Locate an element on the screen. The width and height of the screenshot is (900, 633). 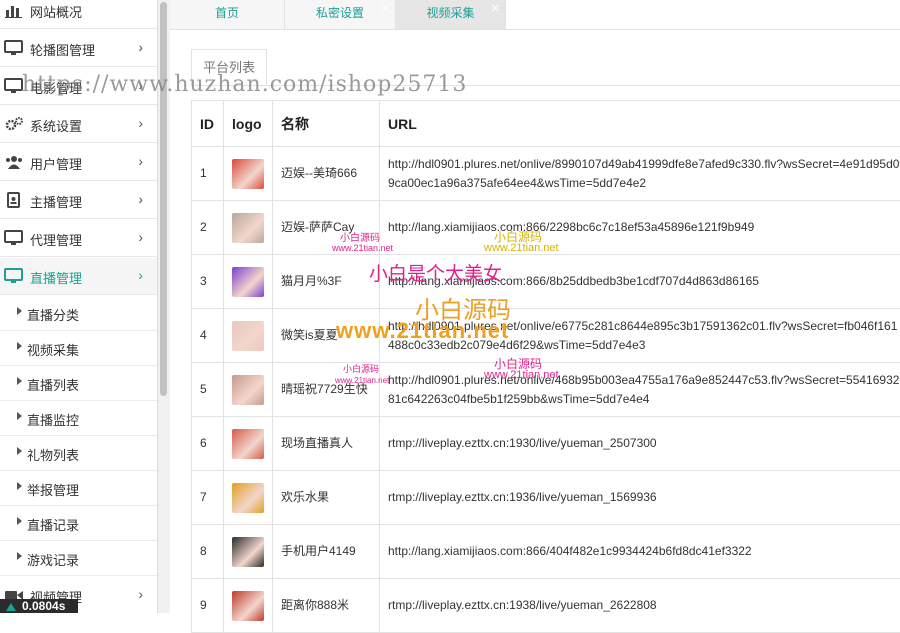
sidebar-item-label: 主播管理 is located at coordinates (56, 201).